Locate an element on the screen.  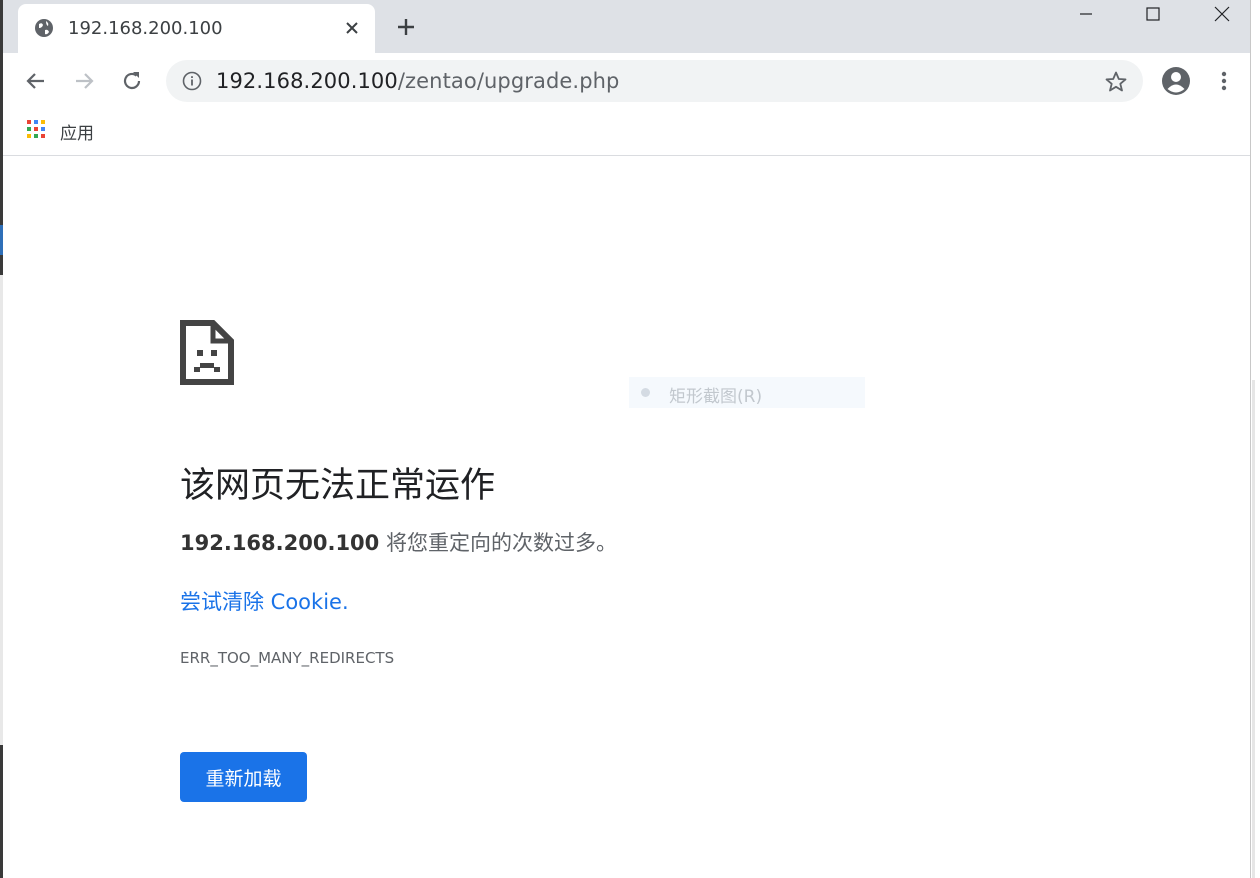
more-vert-icon is located at coordinates (1224, 81).